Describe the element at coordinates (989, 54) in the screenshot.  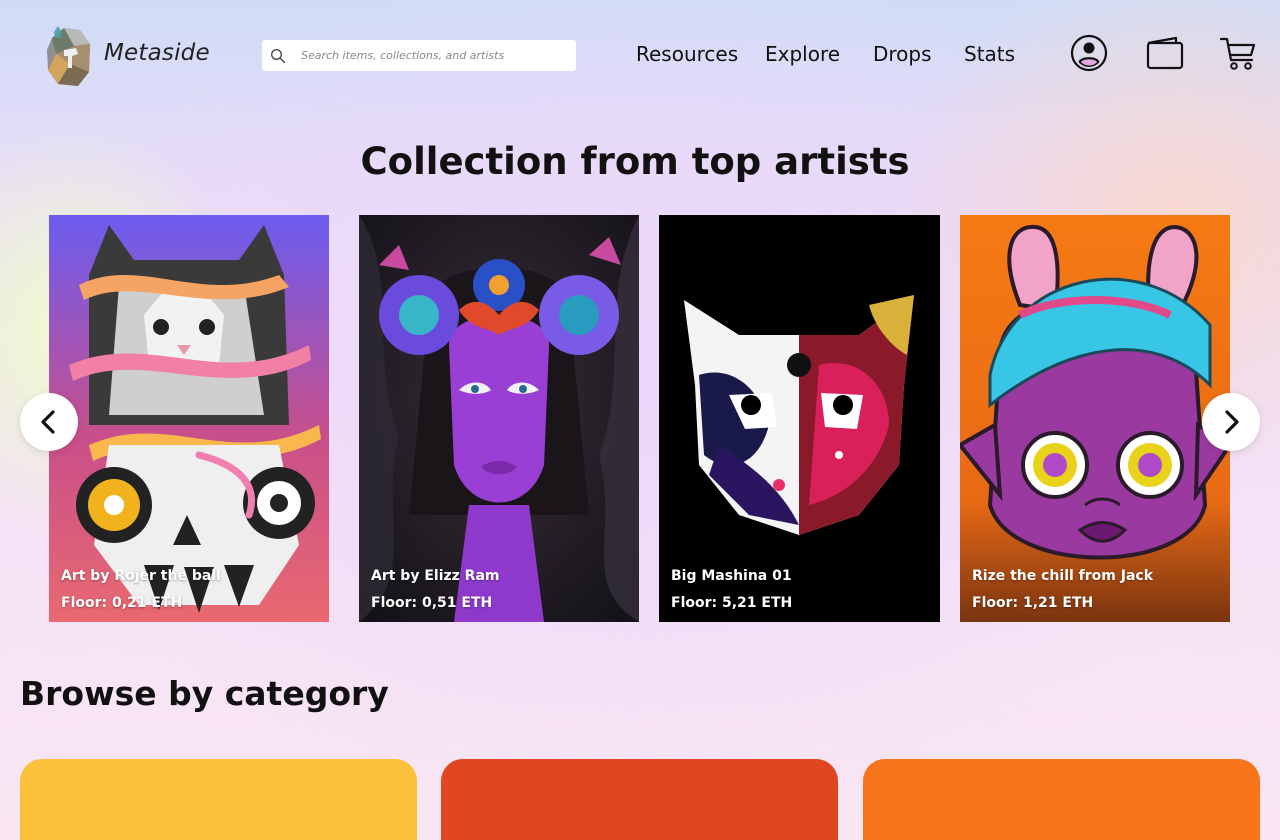
I see `nav-stats: Stats` at that location.